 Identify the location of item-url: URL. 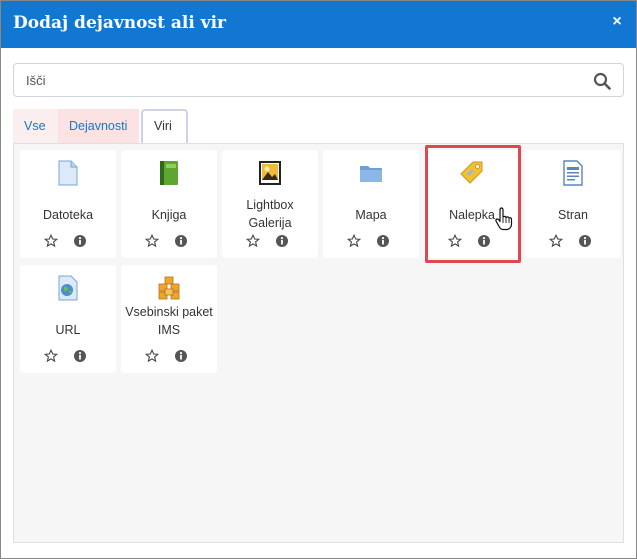
(68, 319).